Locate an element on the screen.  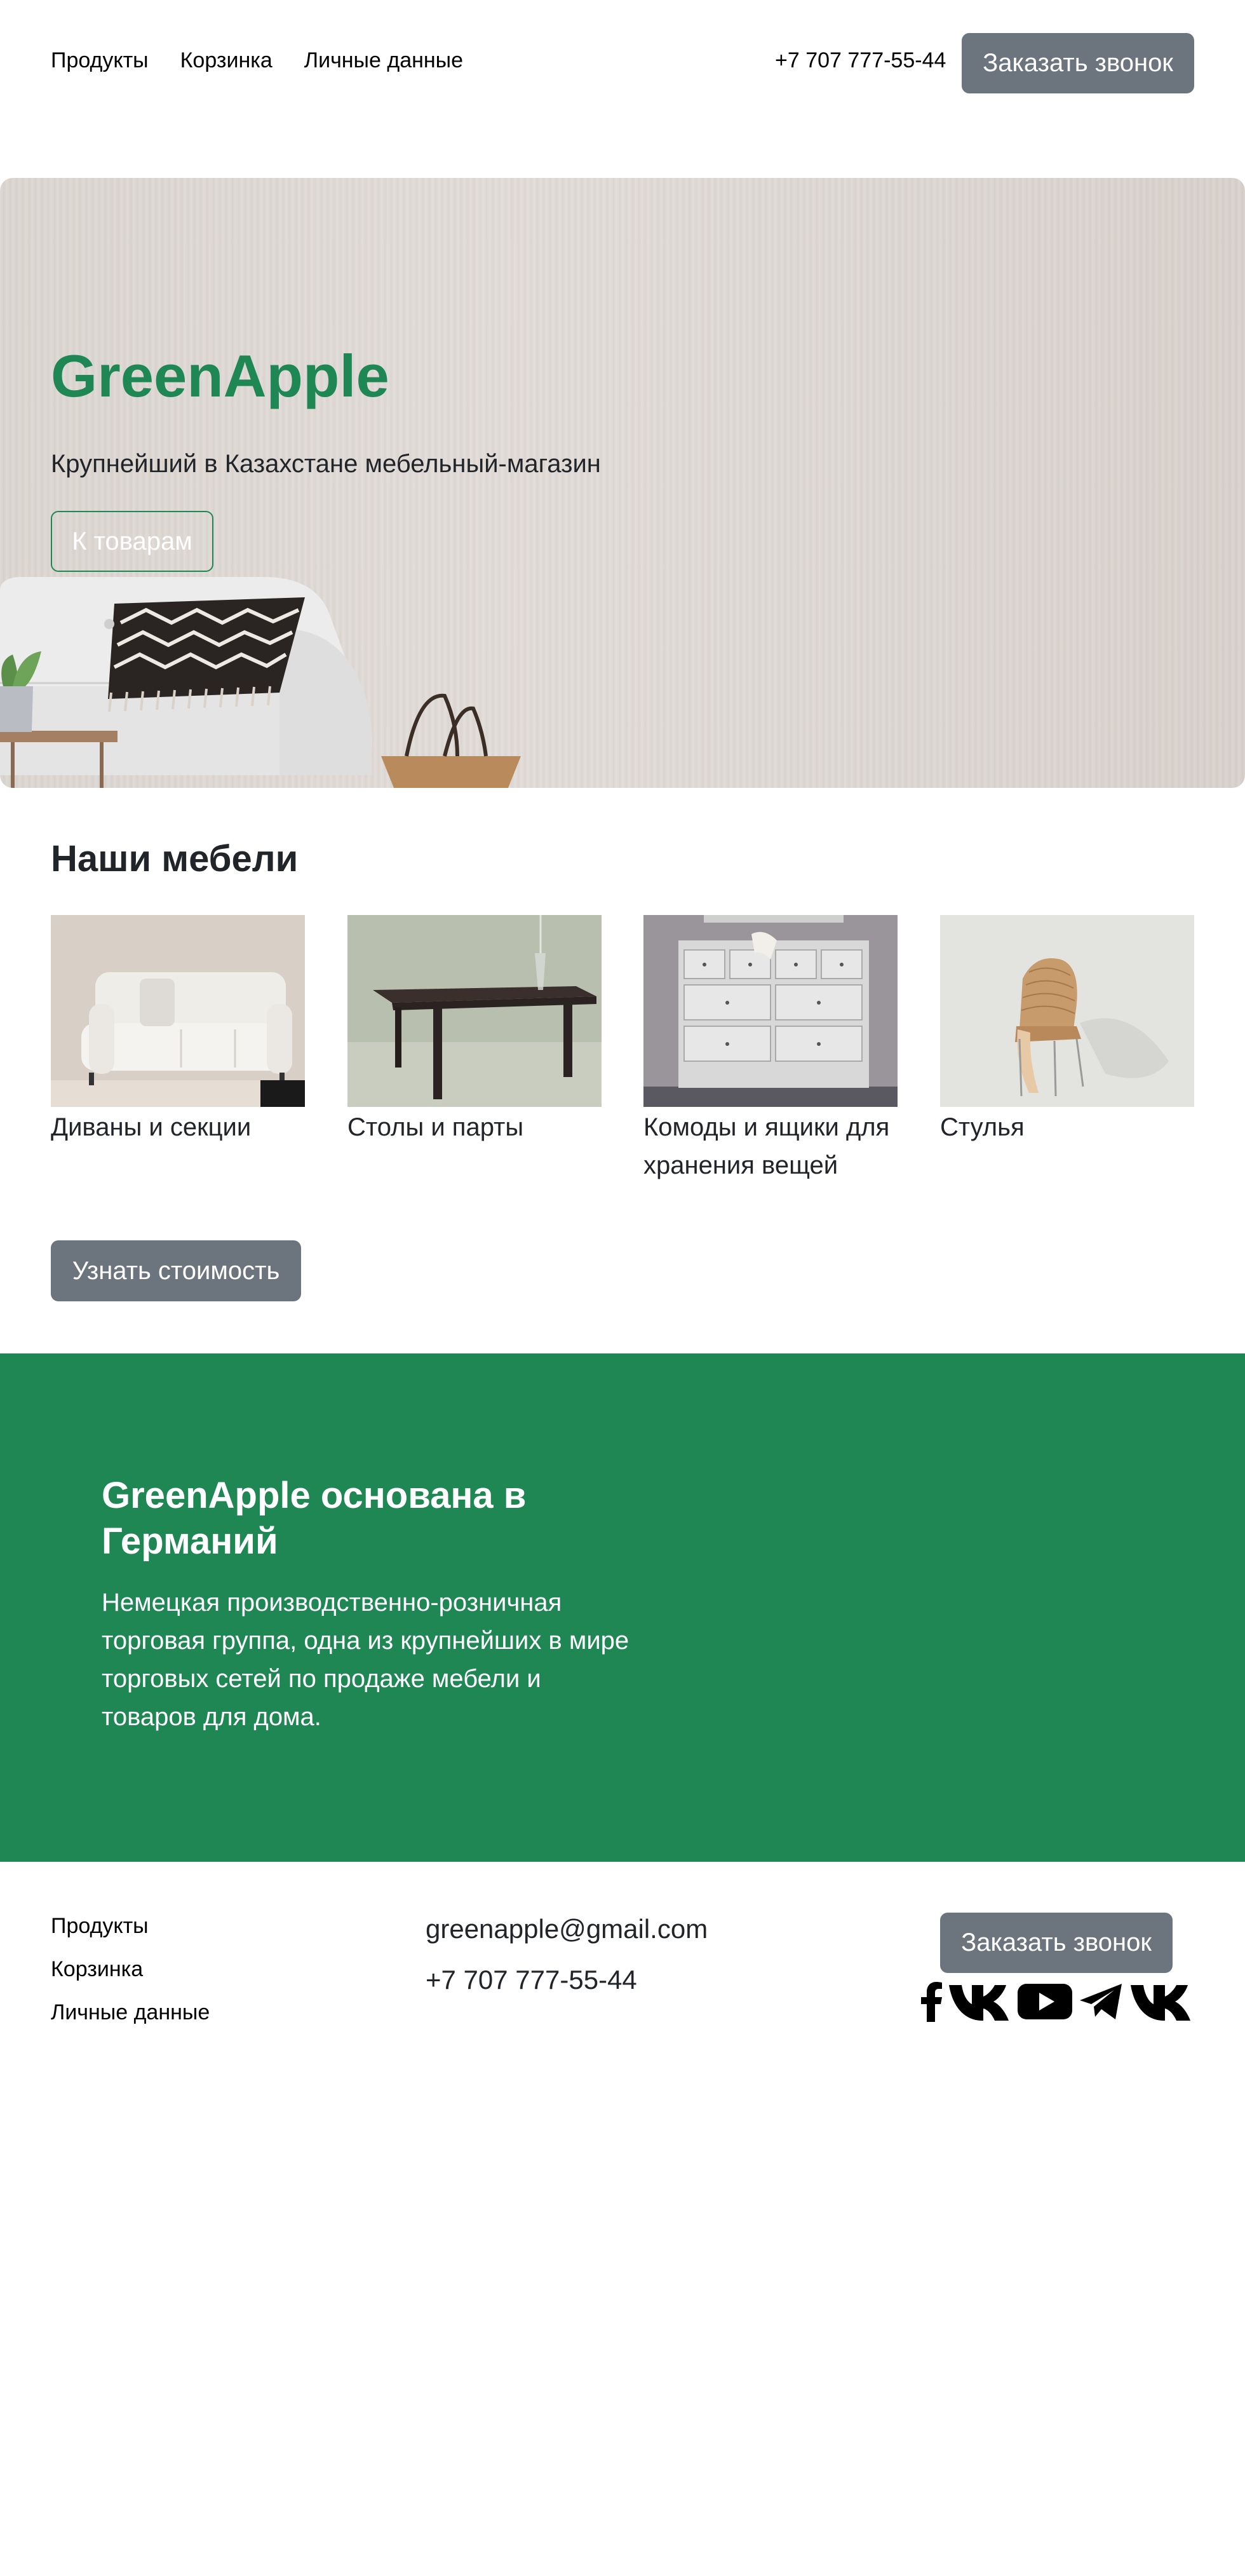
dresser-image is located at coordinates (770, 1011).